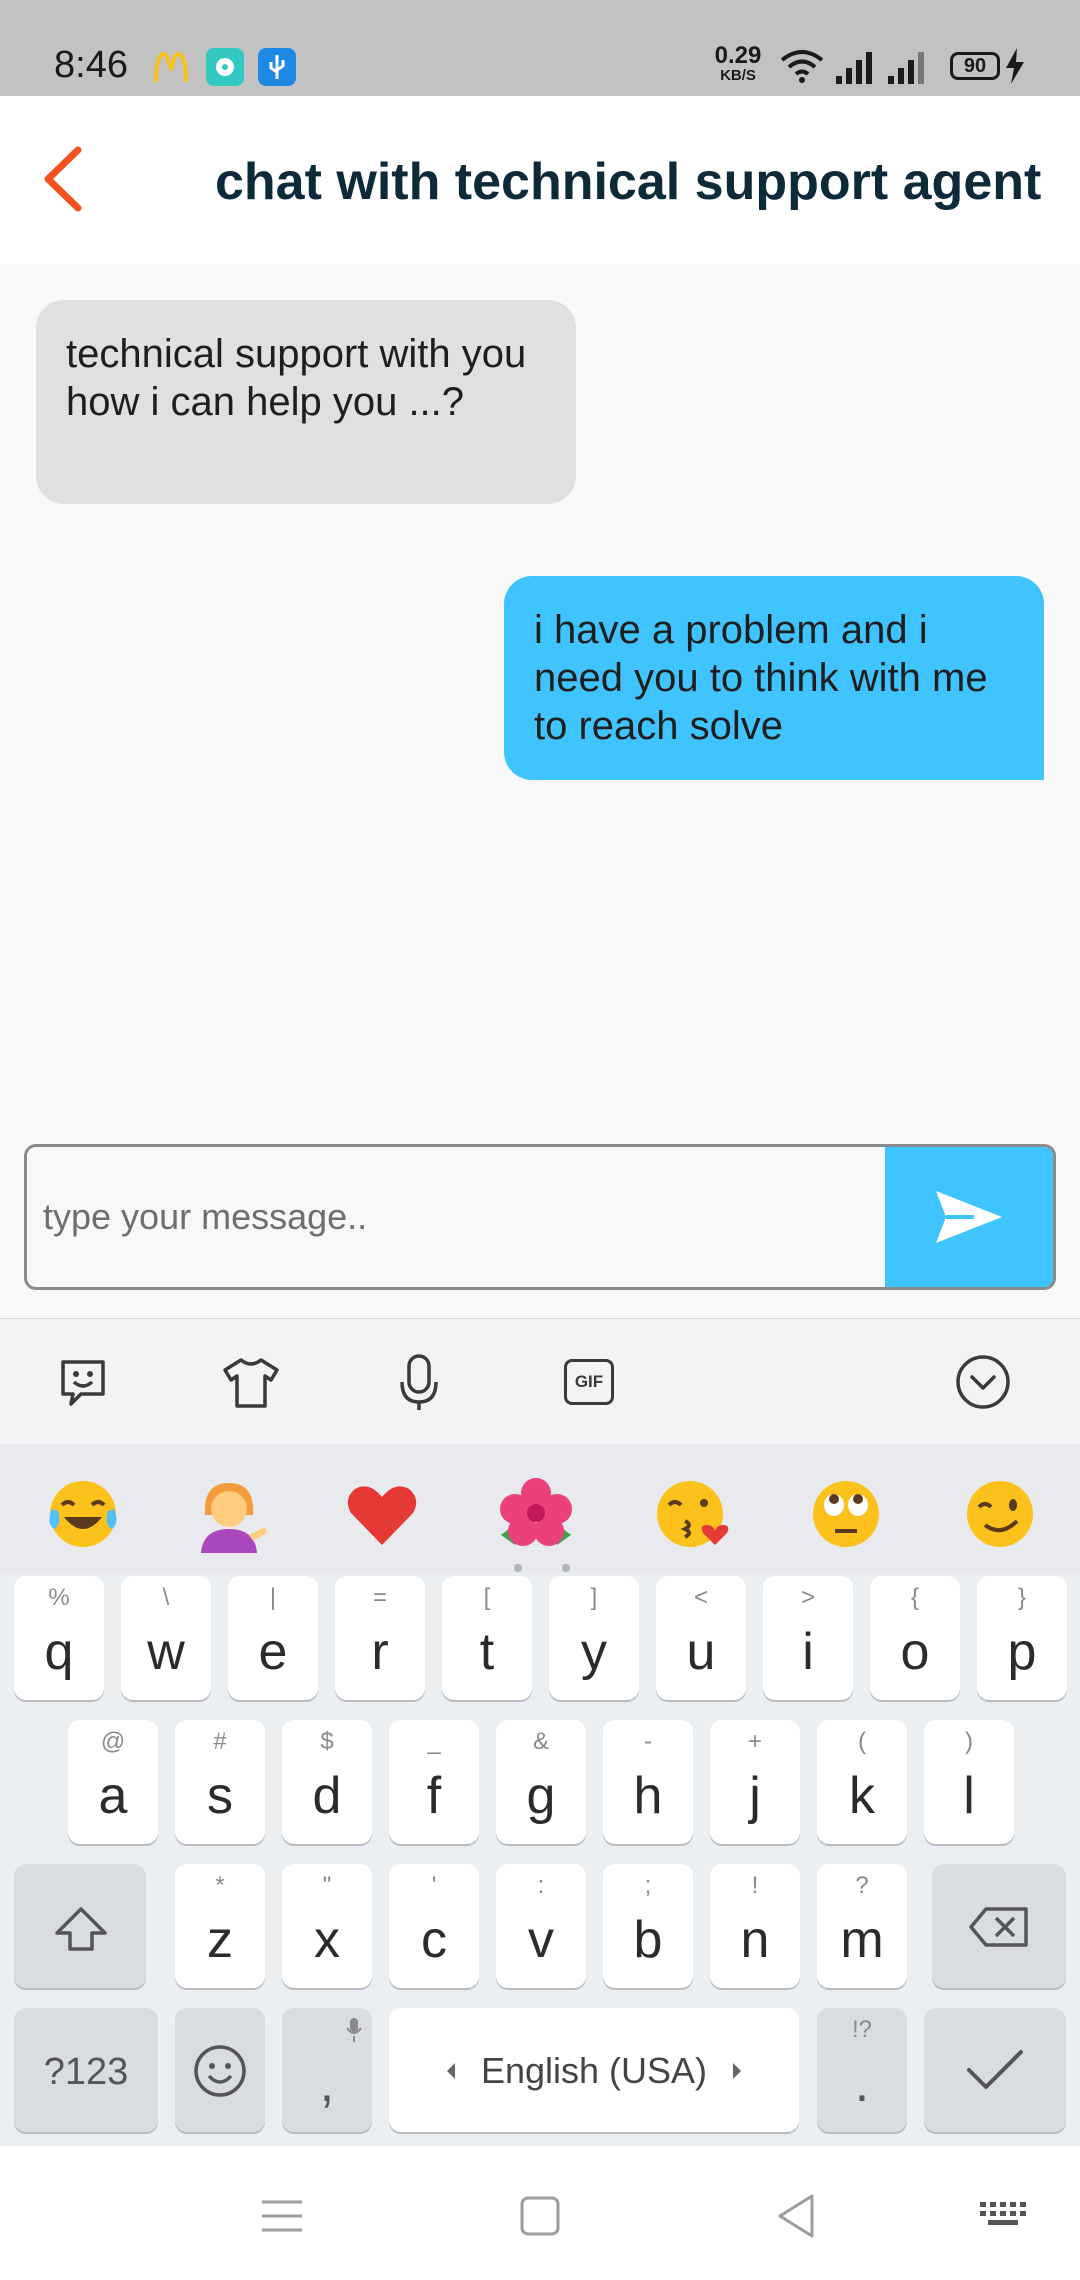 The width and height of the screenshot is (1080, 2280). Describe the element at coordinates (91, 65) in the screenshot. I see `status-time: 8:46` at that location.